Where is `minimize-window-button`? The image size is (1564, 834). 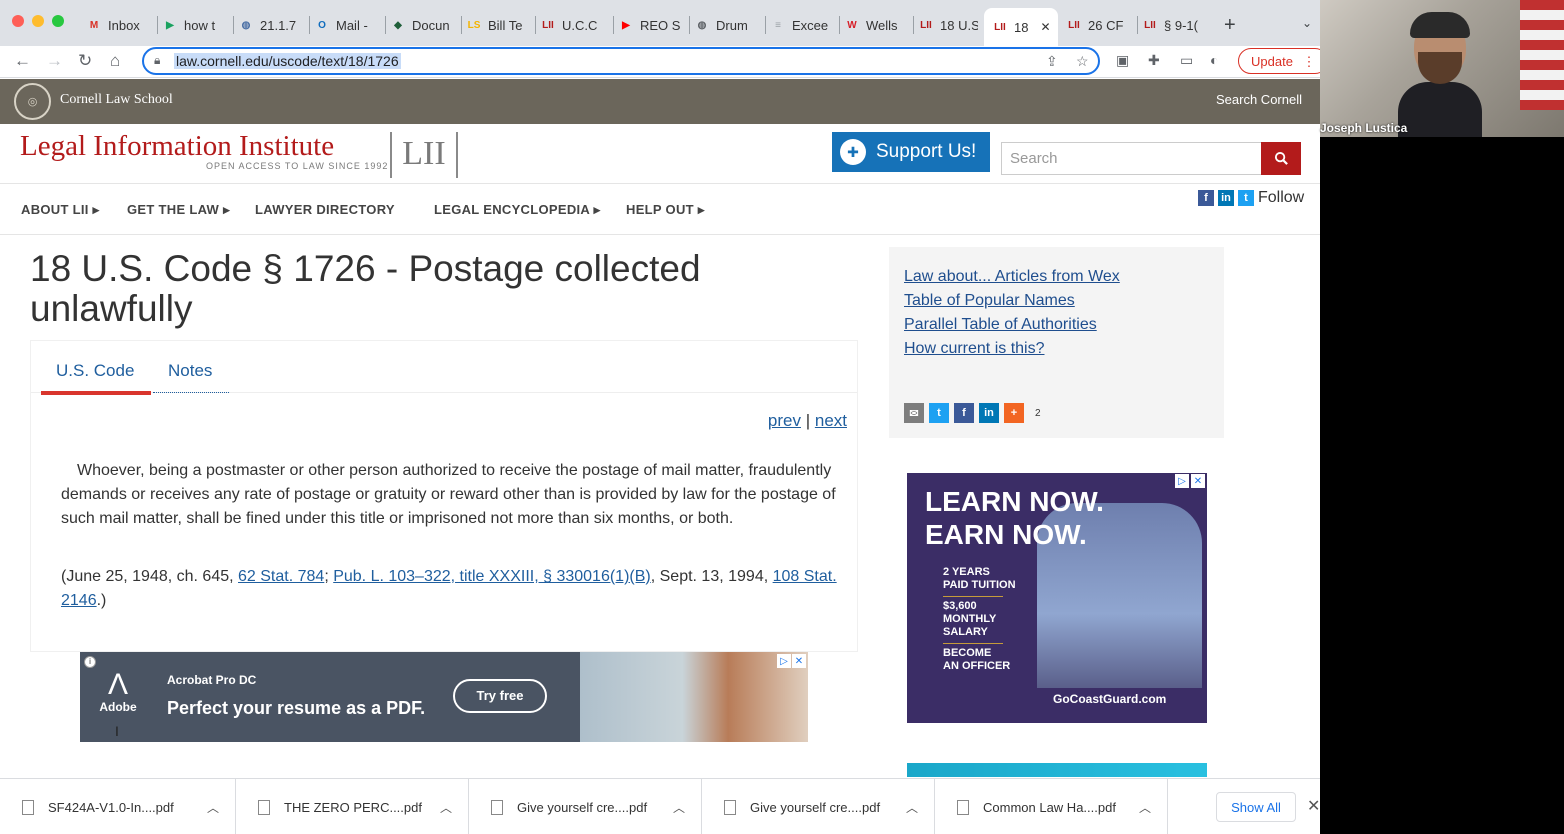 minimize-window-button is located at coordinates (38, 21).